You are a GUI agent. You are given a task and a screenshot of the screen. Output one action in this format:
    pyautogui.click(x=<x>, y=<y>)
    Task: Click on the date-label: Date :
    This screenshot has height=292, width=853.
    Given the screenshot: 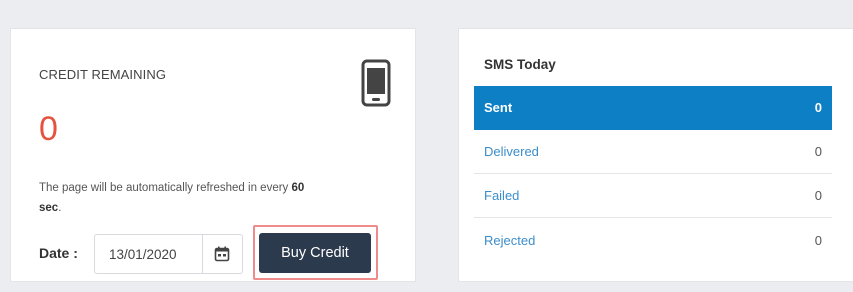 What is the action you would take?
    pyautogui.click(x=58, y=253)
    